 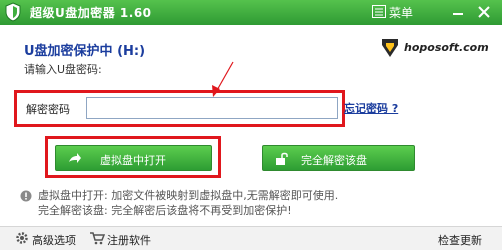 I want to click on unlock-icon, so click(x=282, y=158).